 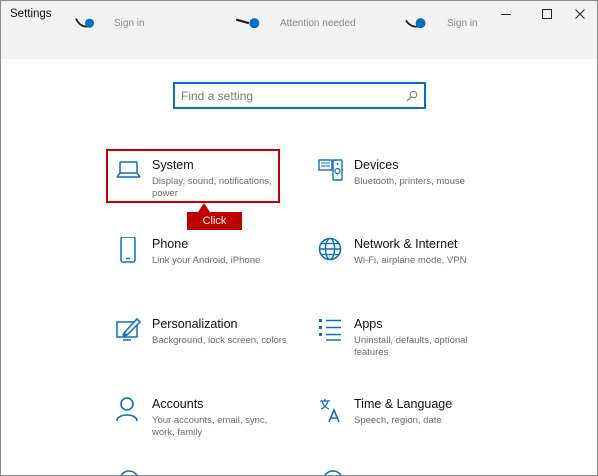 I want to click on tile-devices: Devices Bluetooth, printers, mouse, so click(x=418, y=188).